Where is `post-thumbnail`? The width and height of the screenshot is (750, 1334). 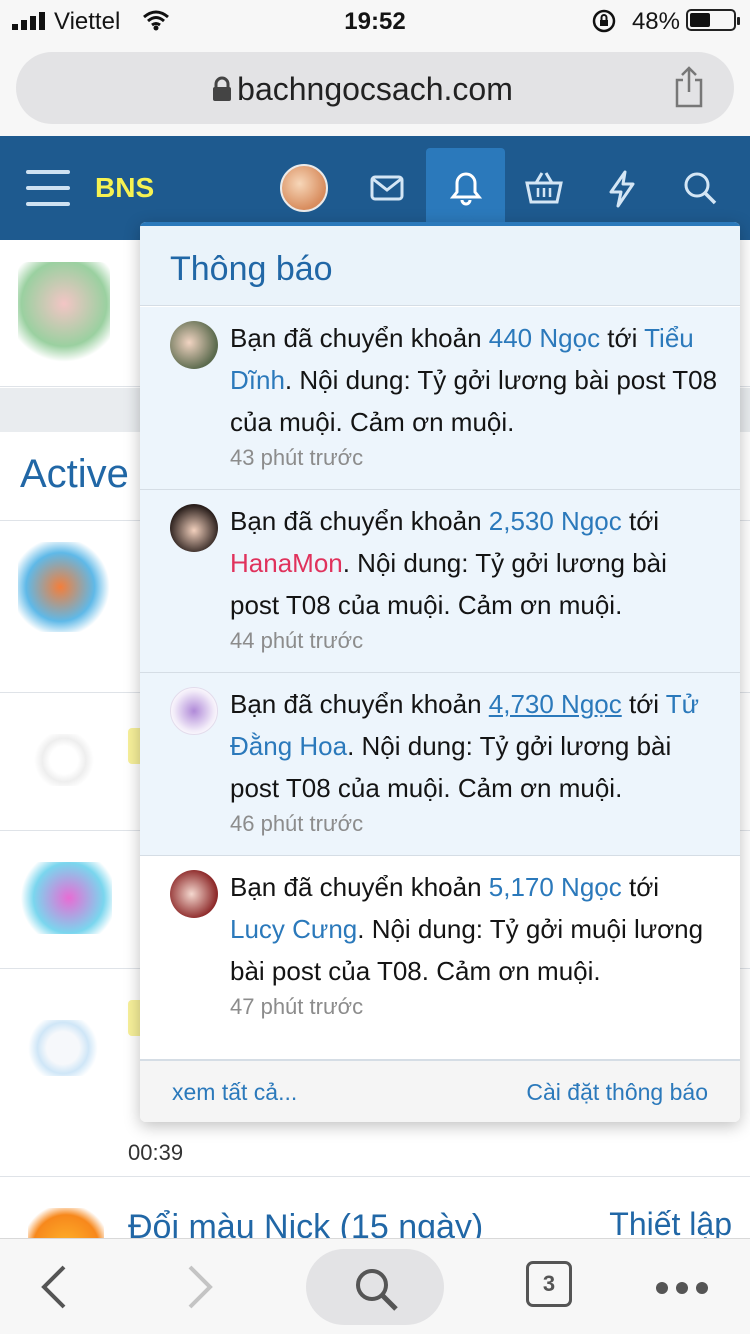
post-thumbnail is located at coordinates (64, 314).